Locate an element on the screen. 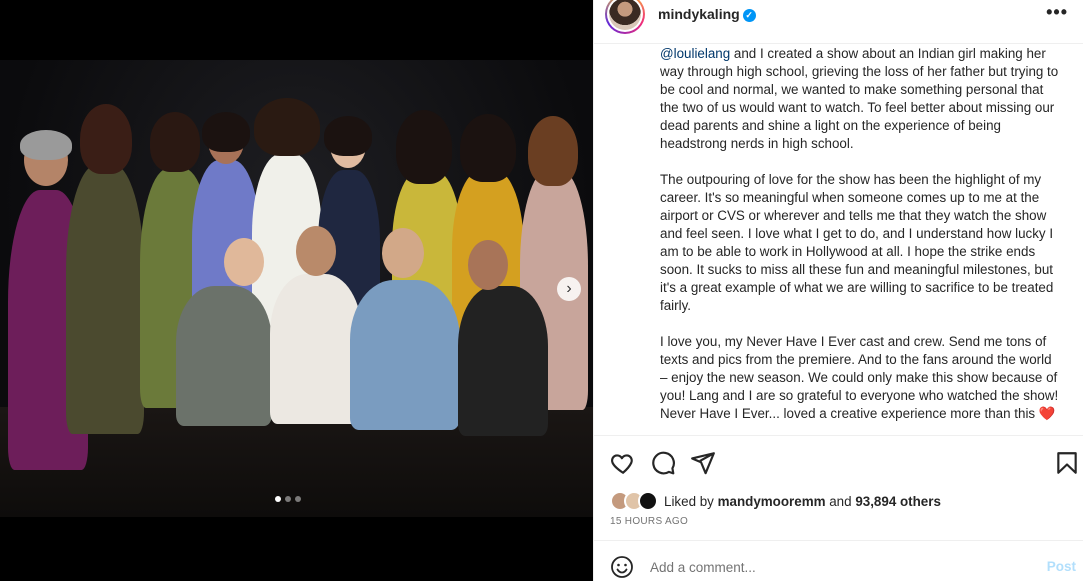  verified-icon: ✓ is located at coordinates (749, 15).